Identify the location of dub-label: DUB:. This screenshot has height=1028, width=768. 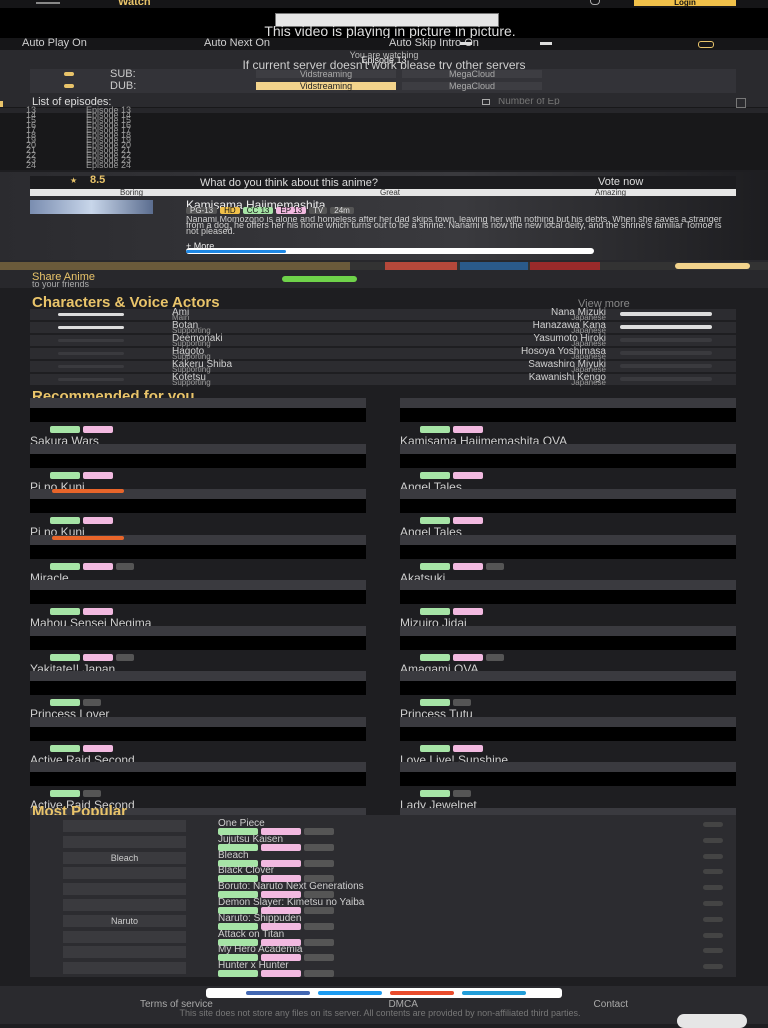
(123, 86).